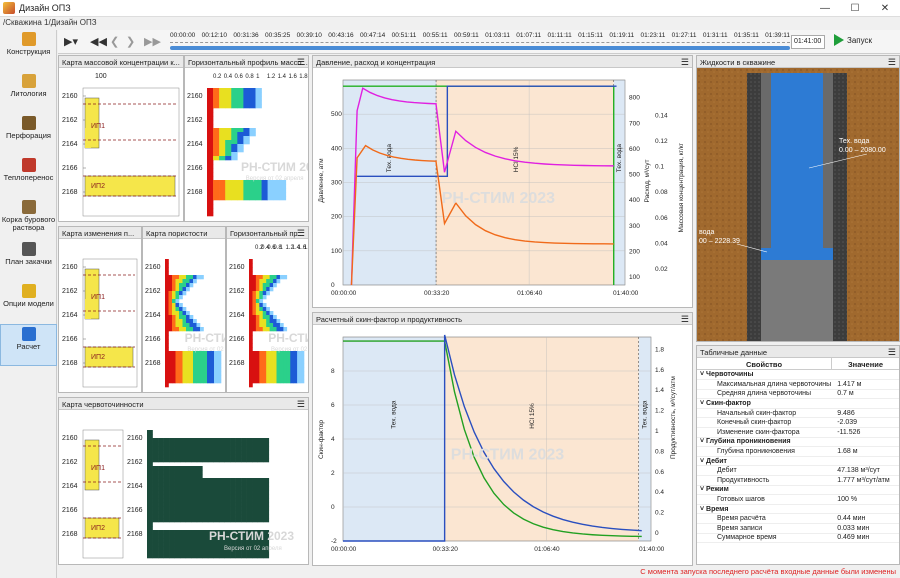  What do you see at coordinates (28, 135) in the screenshot?
I see `sidebar-item-perforation: Перфорация` at bounding box center [28, 135].